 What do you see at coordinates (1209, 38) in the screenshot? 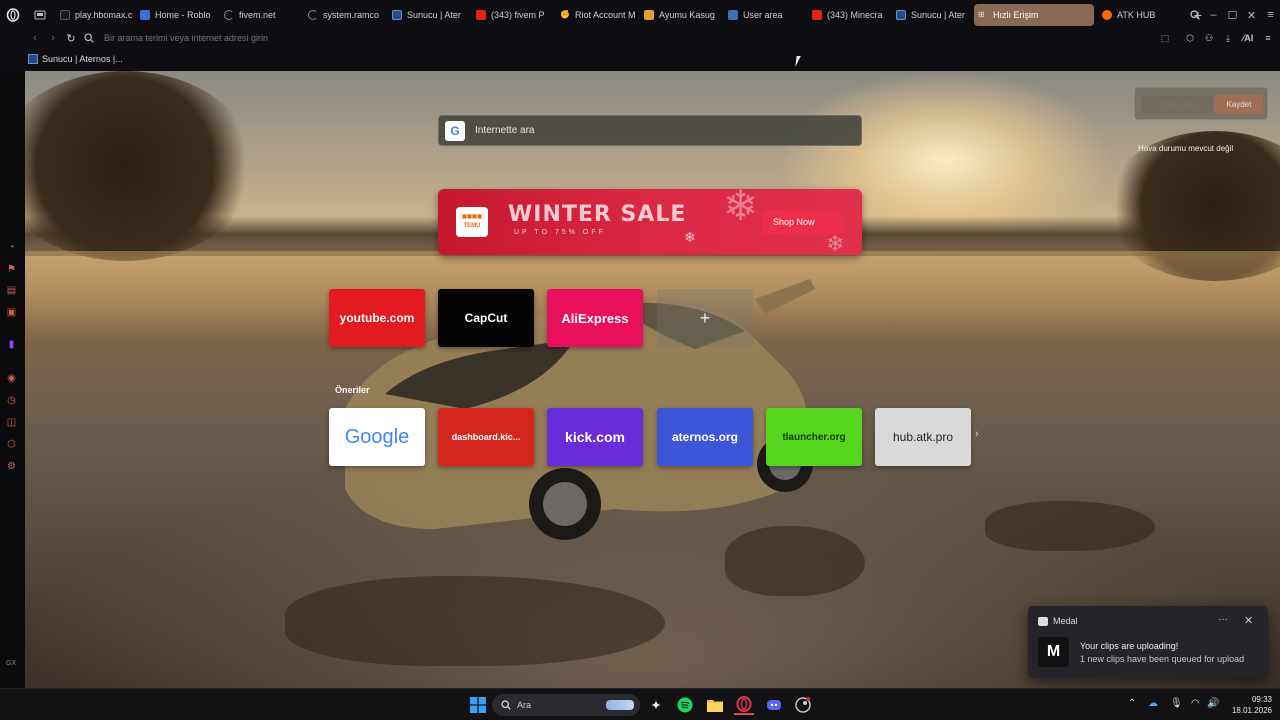
I see `profile-icon: ⚇` at bounding box center [1209, 38].